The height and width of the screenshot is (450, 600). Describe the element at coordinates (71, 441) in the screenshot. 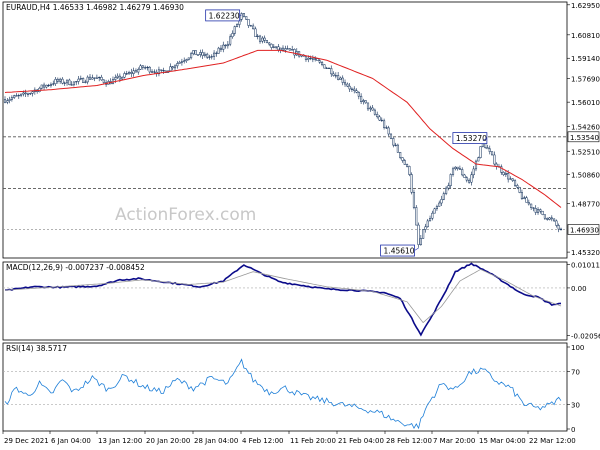

I see `x-tick-label: 6 Jan 04:00` at that location.